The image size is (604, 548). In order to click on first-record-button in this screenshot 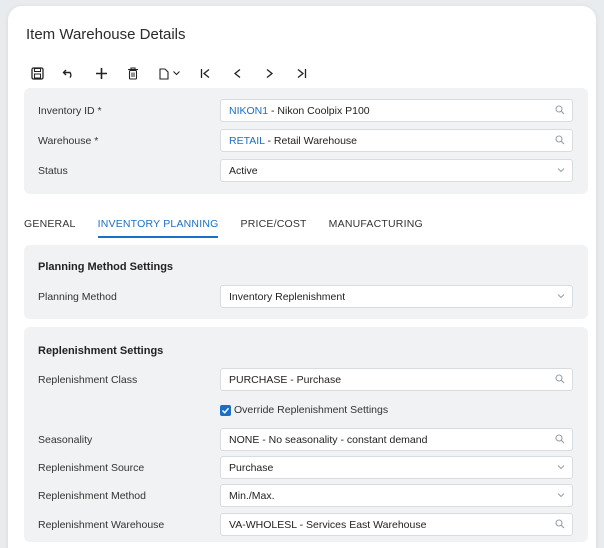, I will do `click(205, 73)`.